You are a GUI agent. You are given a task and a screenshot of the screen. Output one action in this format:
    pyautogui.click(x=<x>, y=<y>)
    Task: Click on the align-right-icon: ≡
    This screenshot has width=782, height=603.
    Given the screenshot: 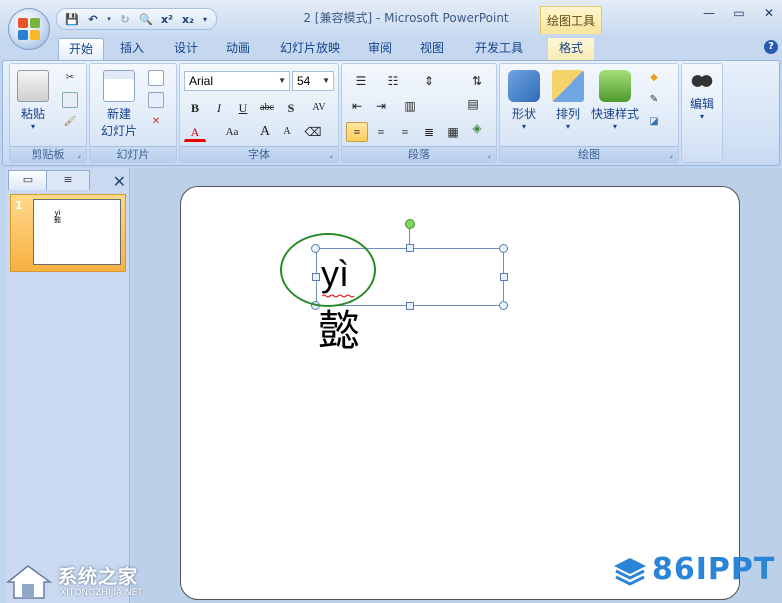 What is the action you would take?
    pyautogui.click(x=405, y=132)
    